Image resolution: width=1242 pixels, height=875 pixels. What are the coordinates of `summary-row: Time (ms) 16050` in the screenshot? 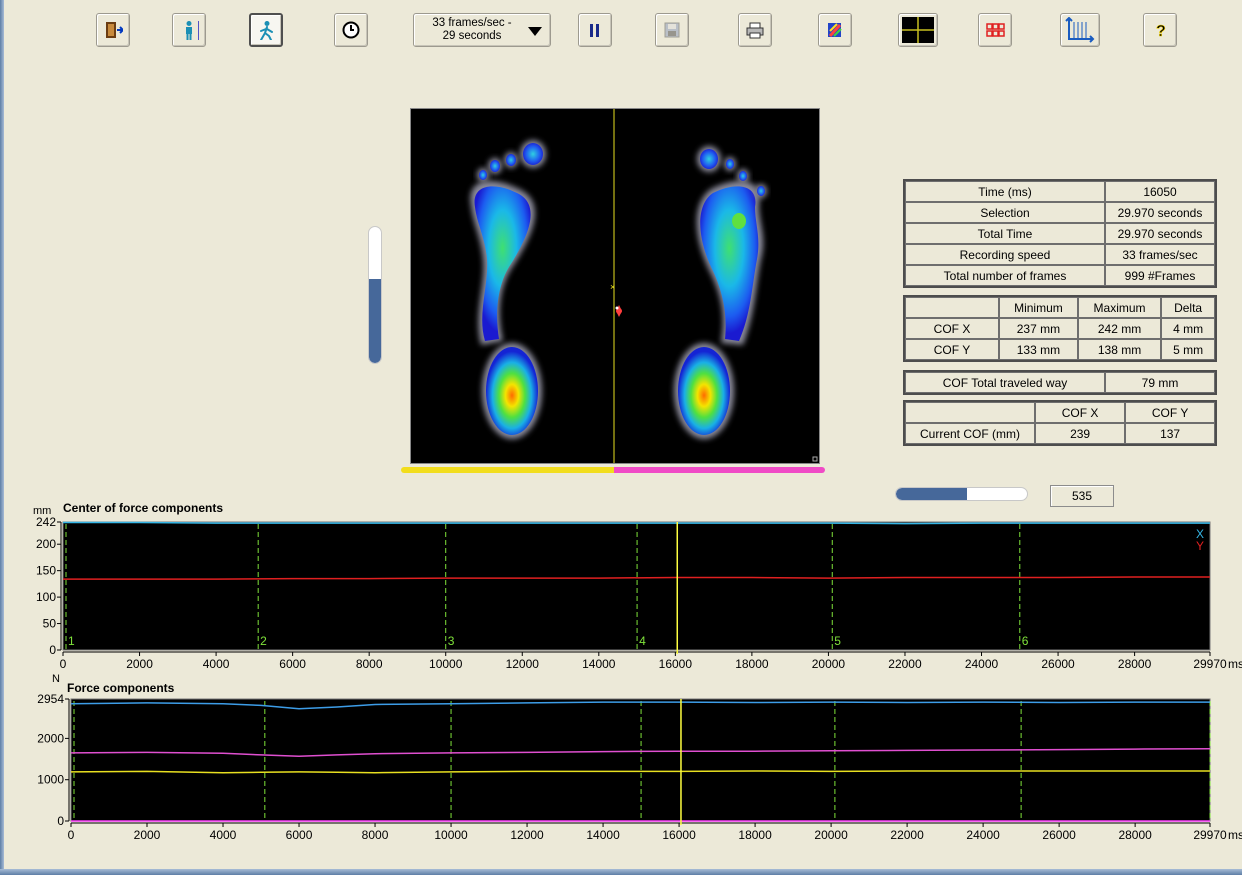 It's located at (1060, 191).